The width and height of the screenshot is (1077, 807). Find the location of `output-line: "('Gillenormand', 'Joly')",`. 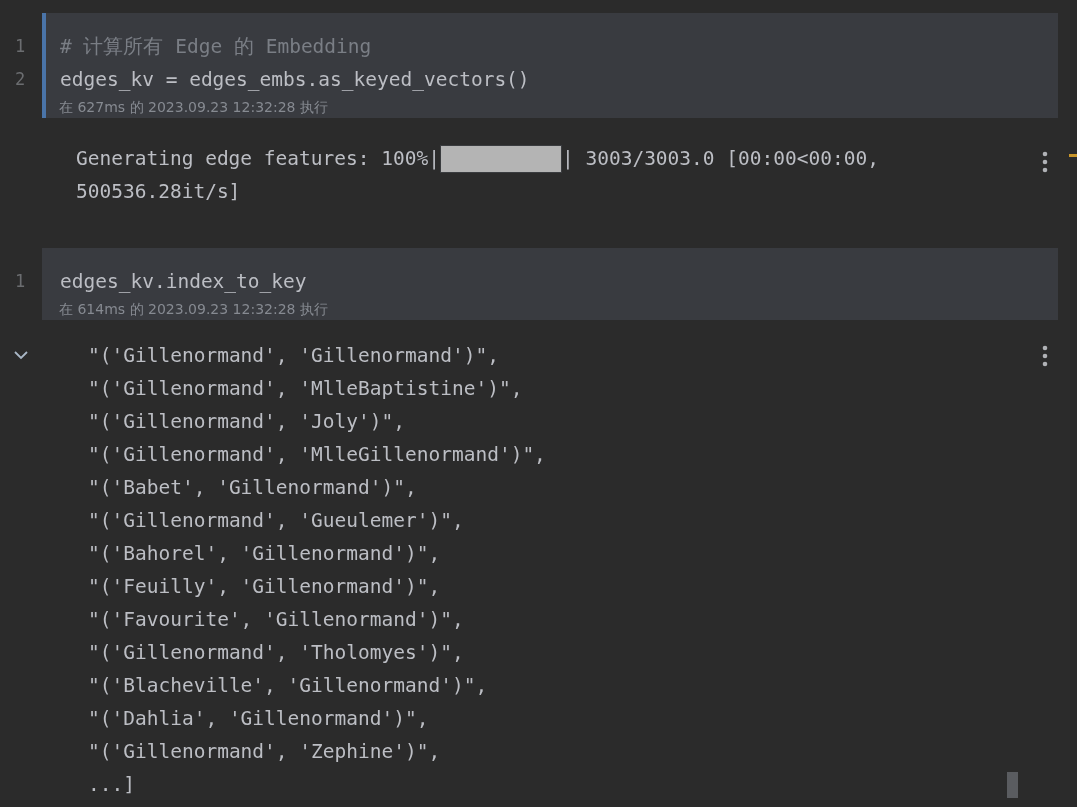

output-line: "('Gillenormand', 'Joly')", is located at coordinates (247, 422).